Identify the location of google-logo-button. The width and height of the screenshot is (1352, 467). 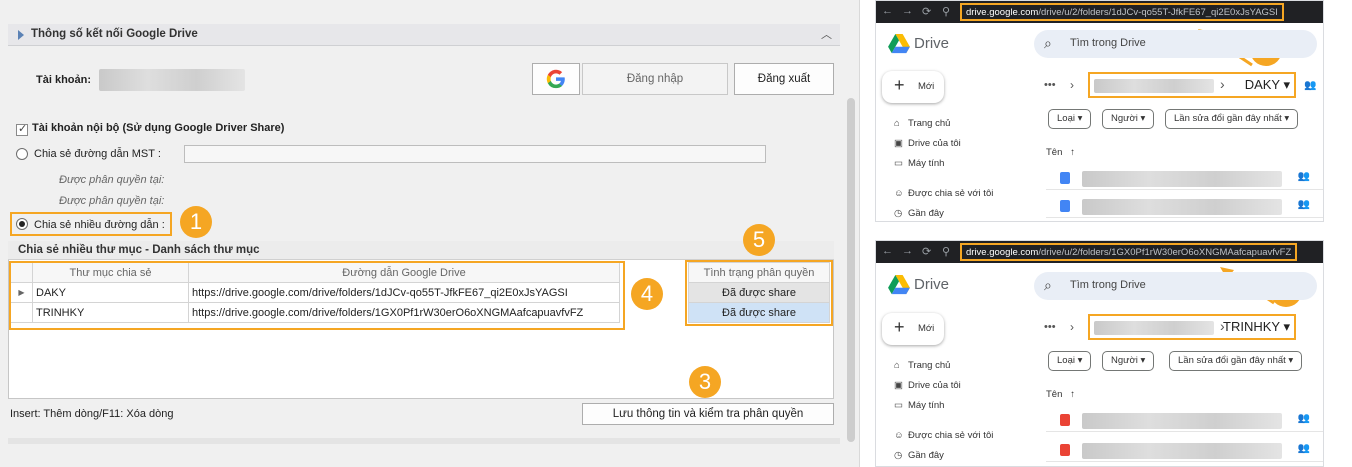
(556, 79).